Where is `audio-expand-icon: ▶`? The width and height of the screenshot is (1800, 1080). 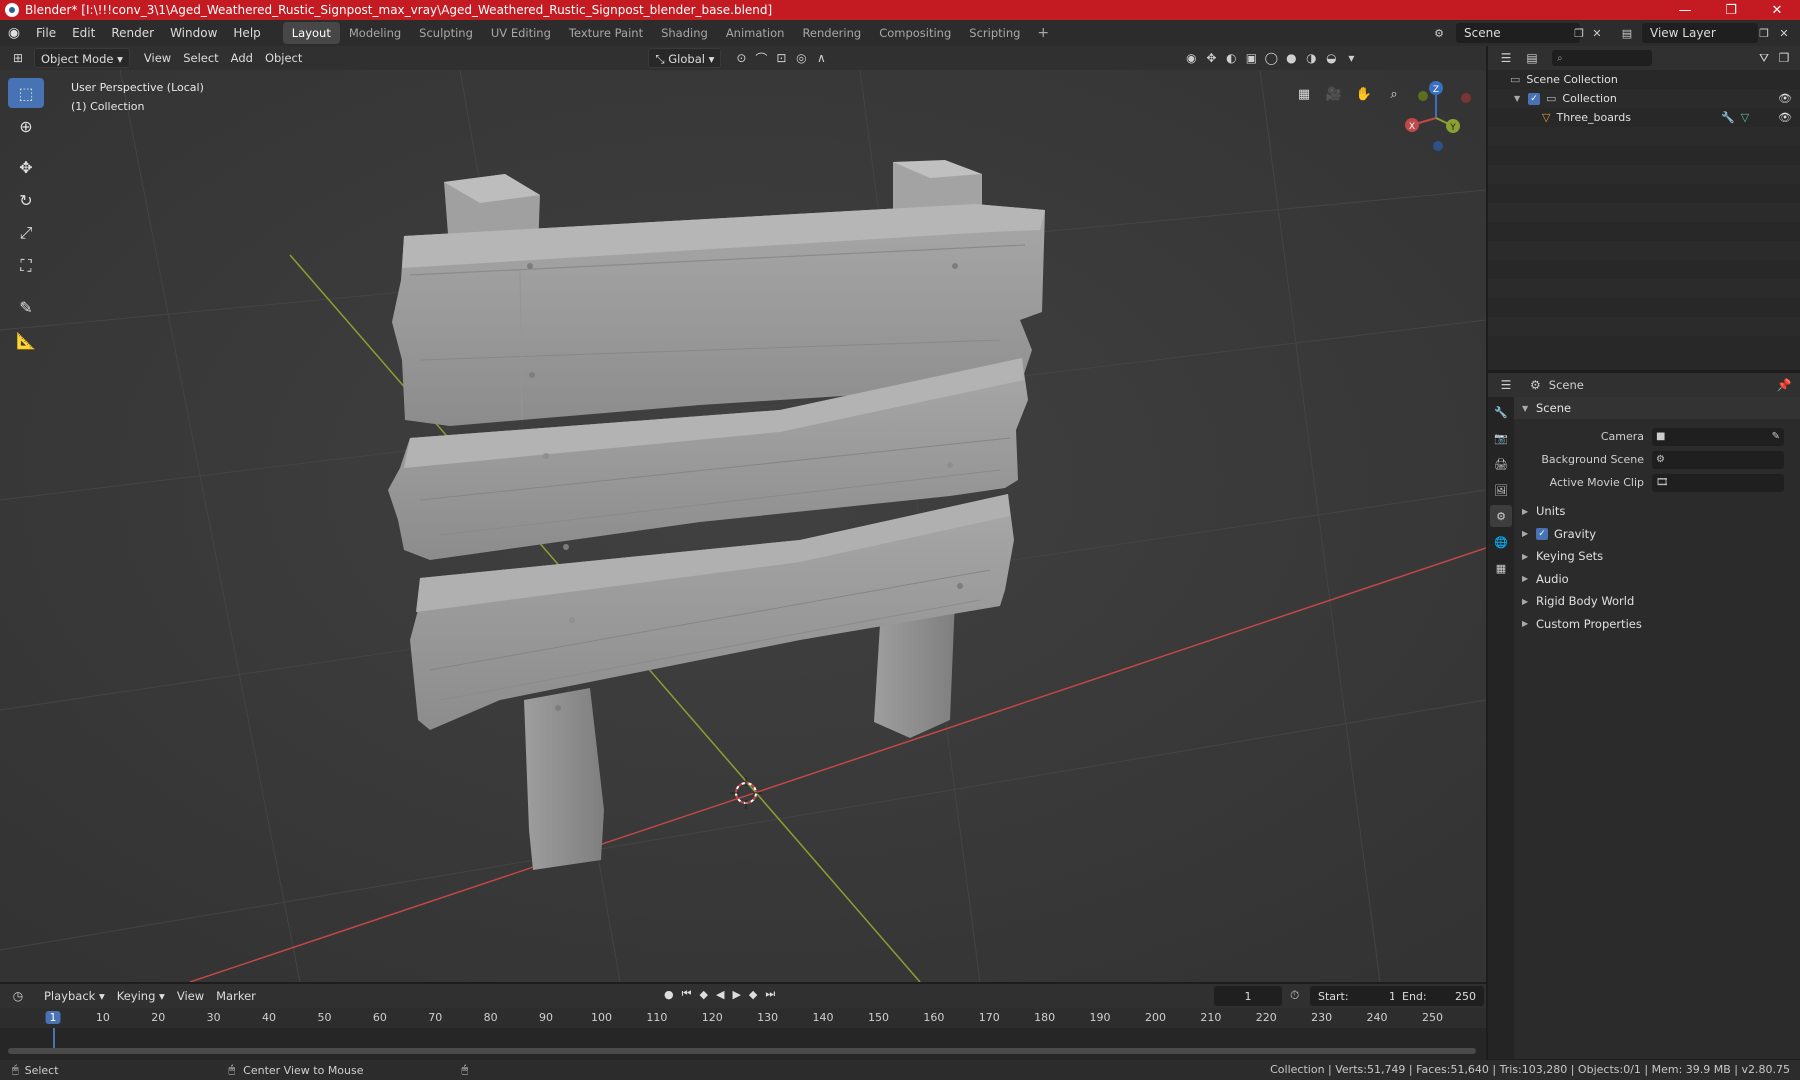 audio-expand-icon: ▶ is located at coordinates (1529, 578).